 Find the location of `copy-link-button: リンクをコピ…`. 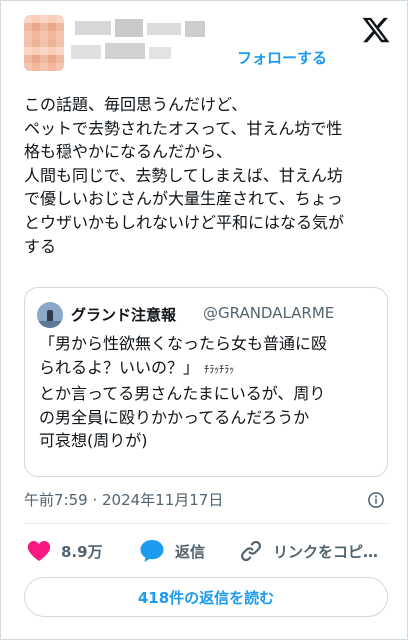

copy-link-button: リンクをコピ… is located at coordinates (308, 551).